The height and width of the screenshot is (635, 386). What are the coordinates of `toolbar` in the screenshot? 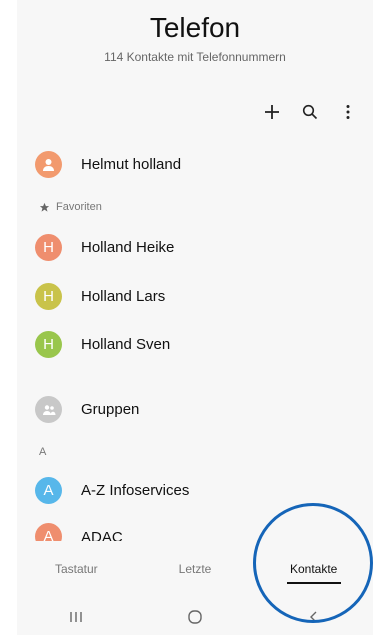 It's located at (310, 112).